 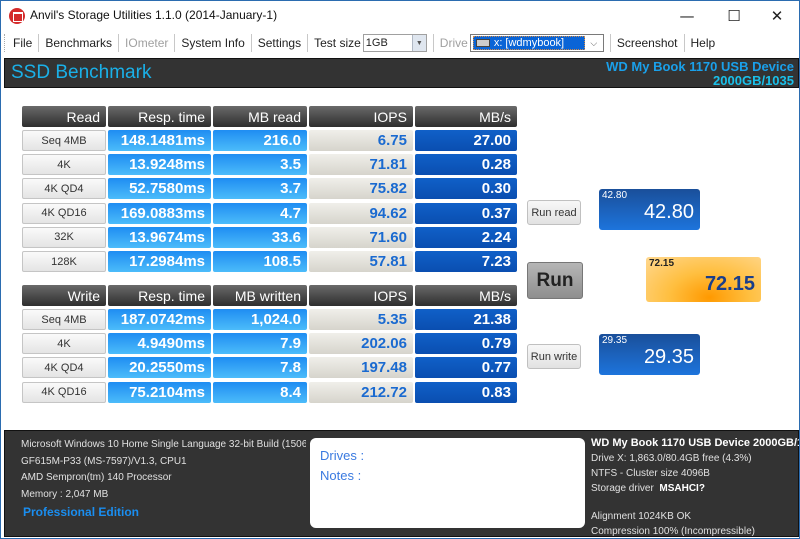 What do you see at coordinates (260, 344) in the screenshot?
I see `write-mb-cell: 7.9` at bounding box center [260, 344].